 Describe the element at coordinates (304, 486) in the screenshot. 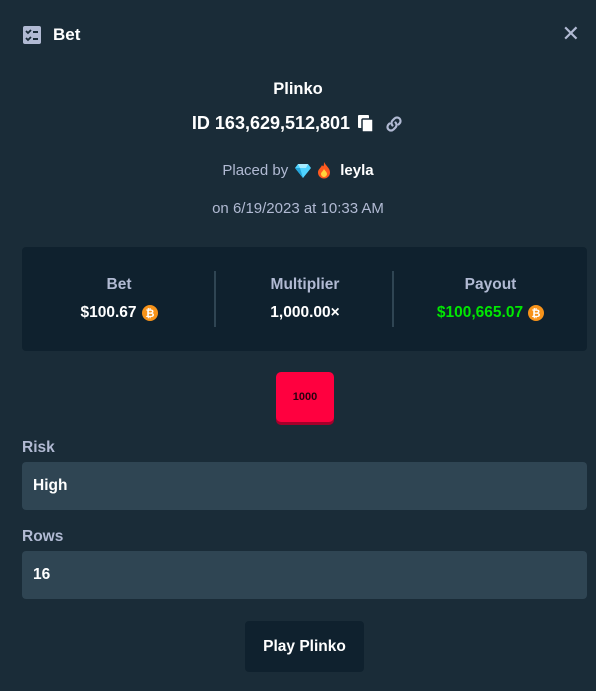

I see `risk-field: High` at that location.